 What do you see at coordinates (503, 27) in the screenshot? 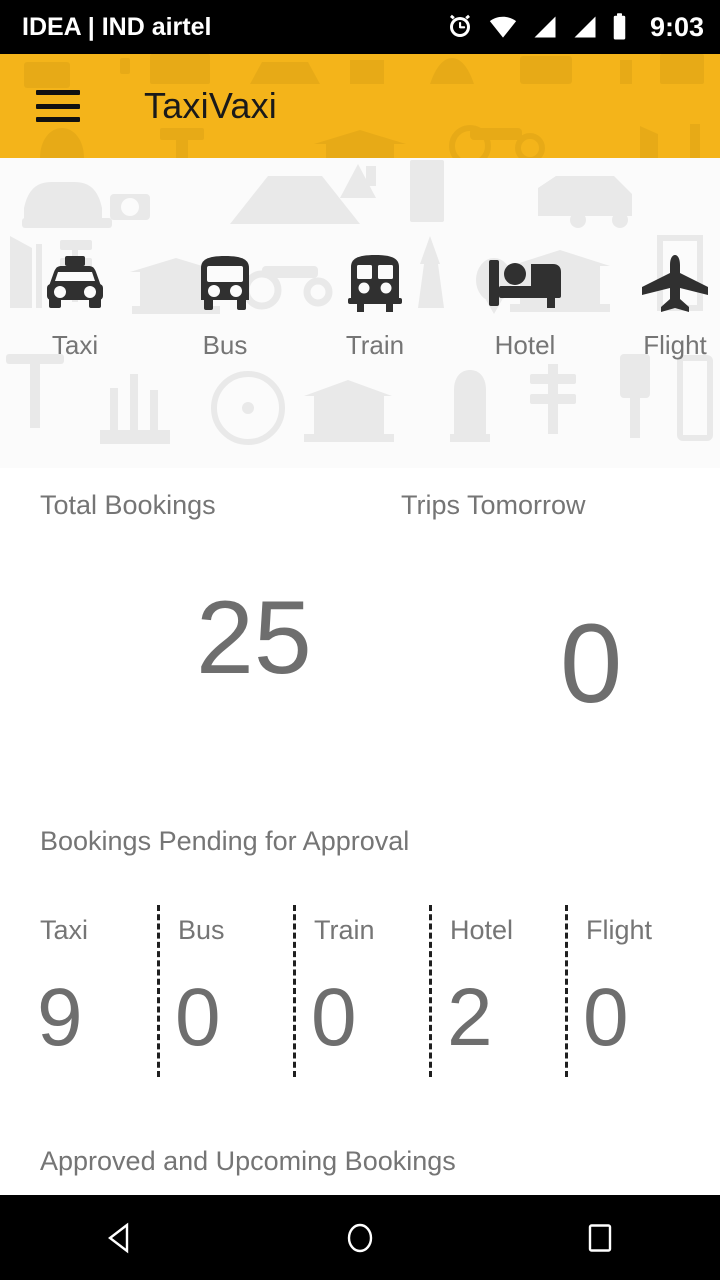
I see `wifi-icon` at bounding box center [503, 27].